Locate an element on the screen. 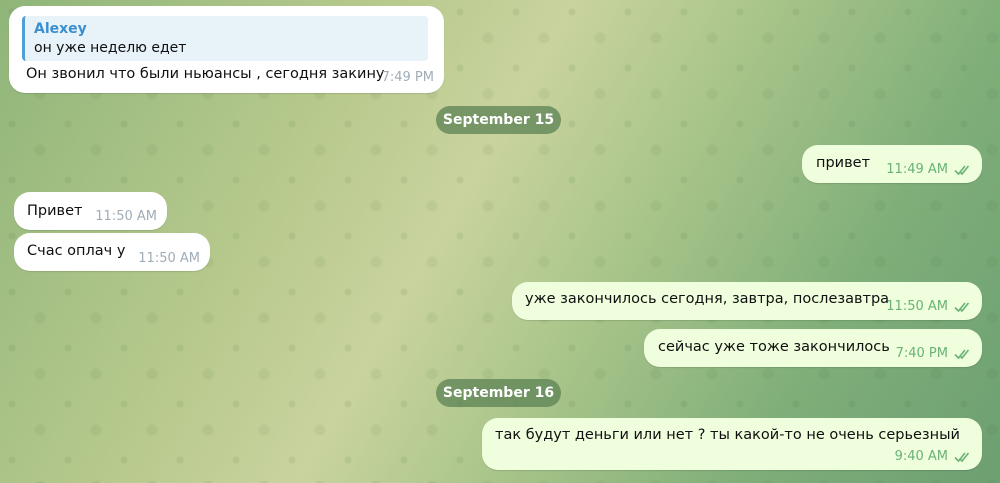 The height and width of the screenshot is (483, 1000). message-outgoing: привет 11:49 AM is located at coordinates (892, 164).